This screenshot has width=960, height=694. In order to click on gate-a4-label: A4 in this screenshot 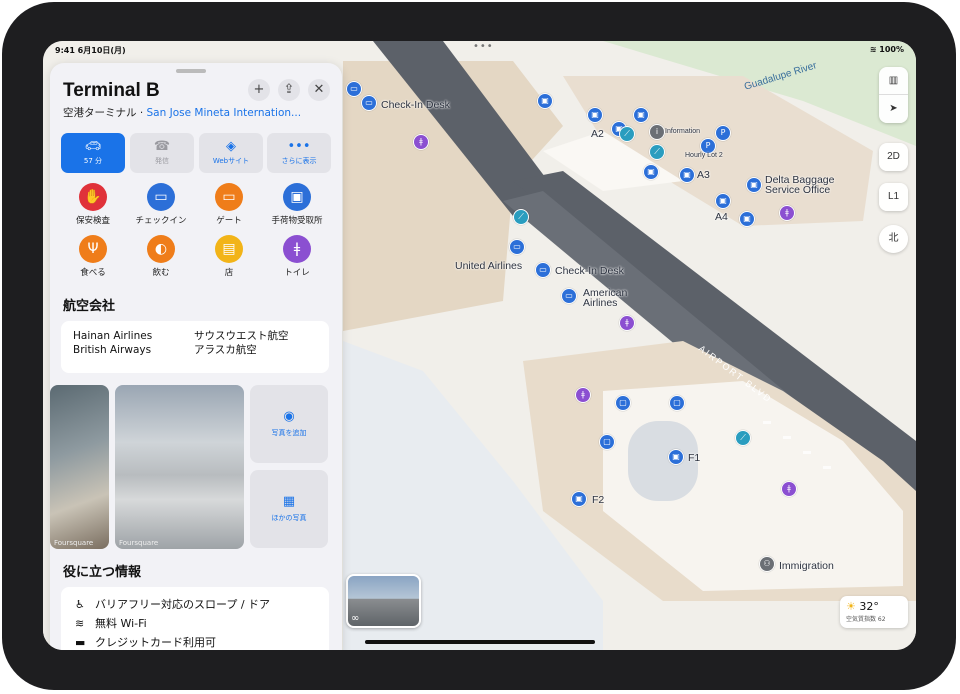, I will do `click(721, 217)`.